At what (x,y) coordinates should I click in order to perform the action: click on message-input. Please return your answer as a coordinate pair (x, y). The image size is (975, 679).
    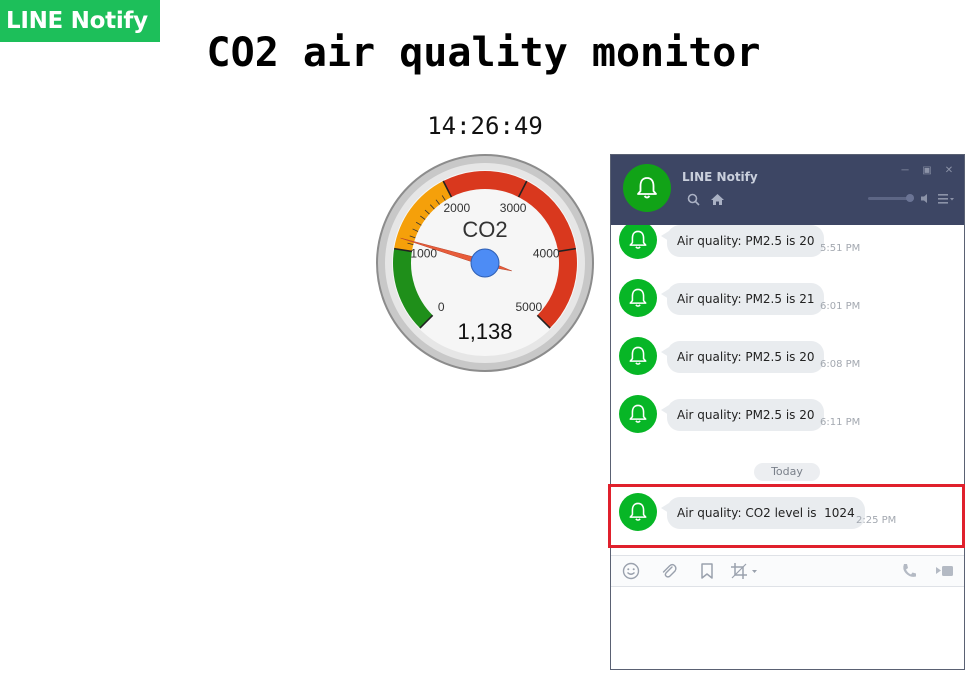
    Looking at the image, I should click on (787, 628).